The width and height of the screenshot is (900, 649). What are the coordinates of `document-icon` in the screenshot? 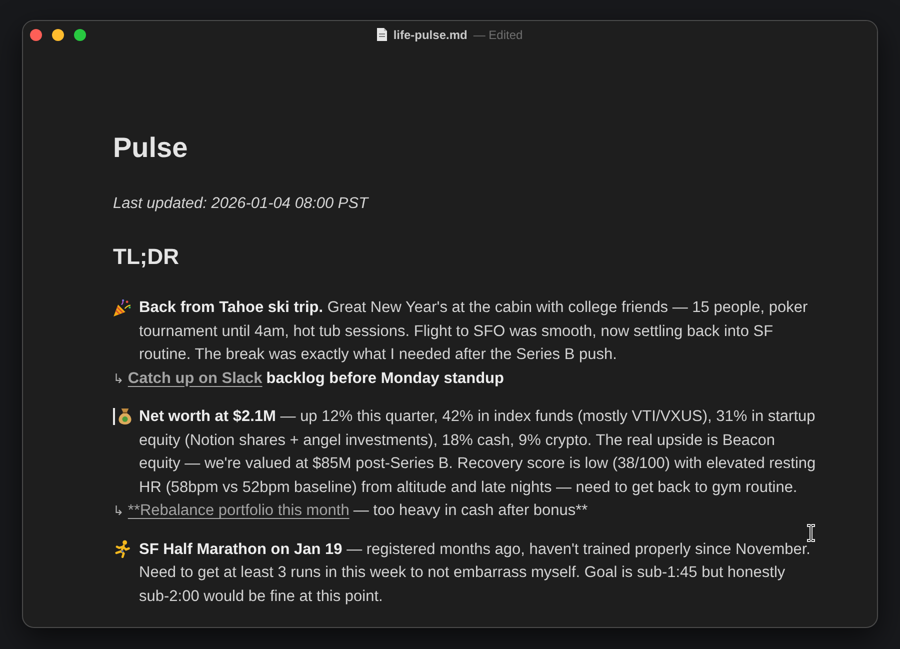 It's located at (382, 34).